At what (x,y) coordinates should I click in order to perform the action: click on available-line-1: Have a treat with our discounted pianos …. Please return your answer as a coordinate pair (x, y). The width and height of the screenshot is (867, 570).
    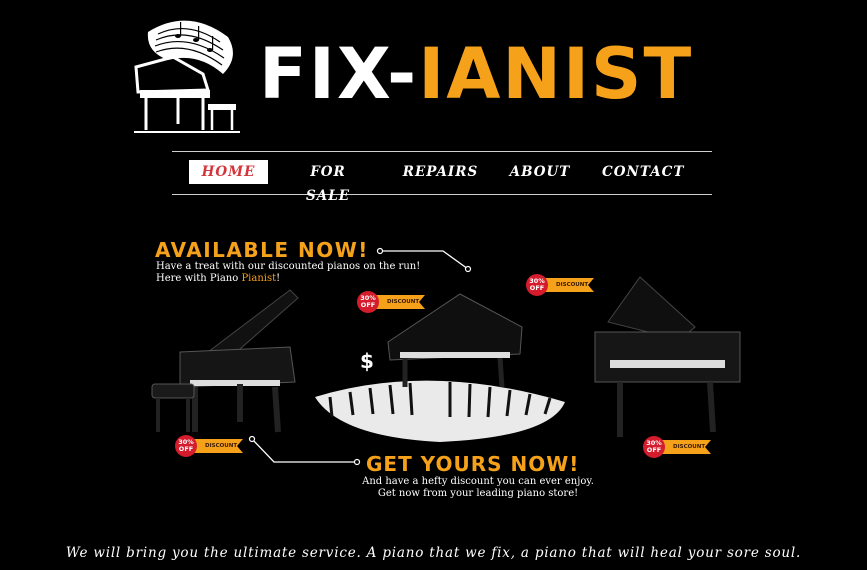
    Looking at the image, I should click on (288, 266).